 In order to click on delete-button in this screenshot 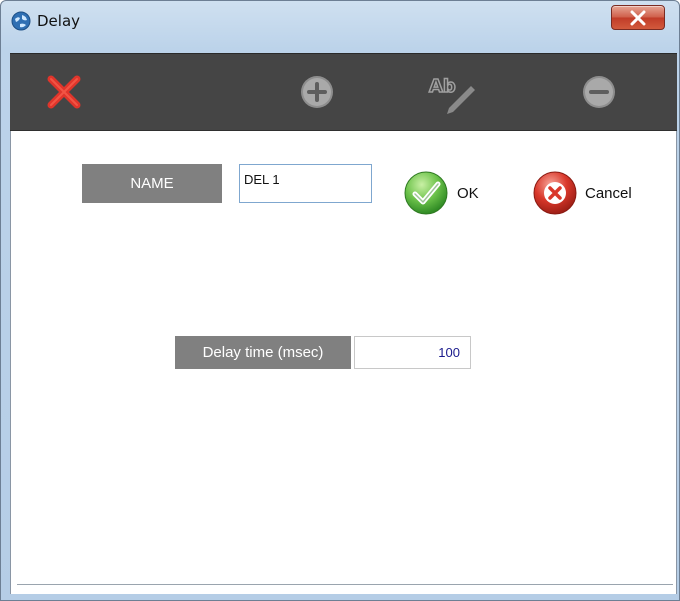, I will do `click(64, 92)`.